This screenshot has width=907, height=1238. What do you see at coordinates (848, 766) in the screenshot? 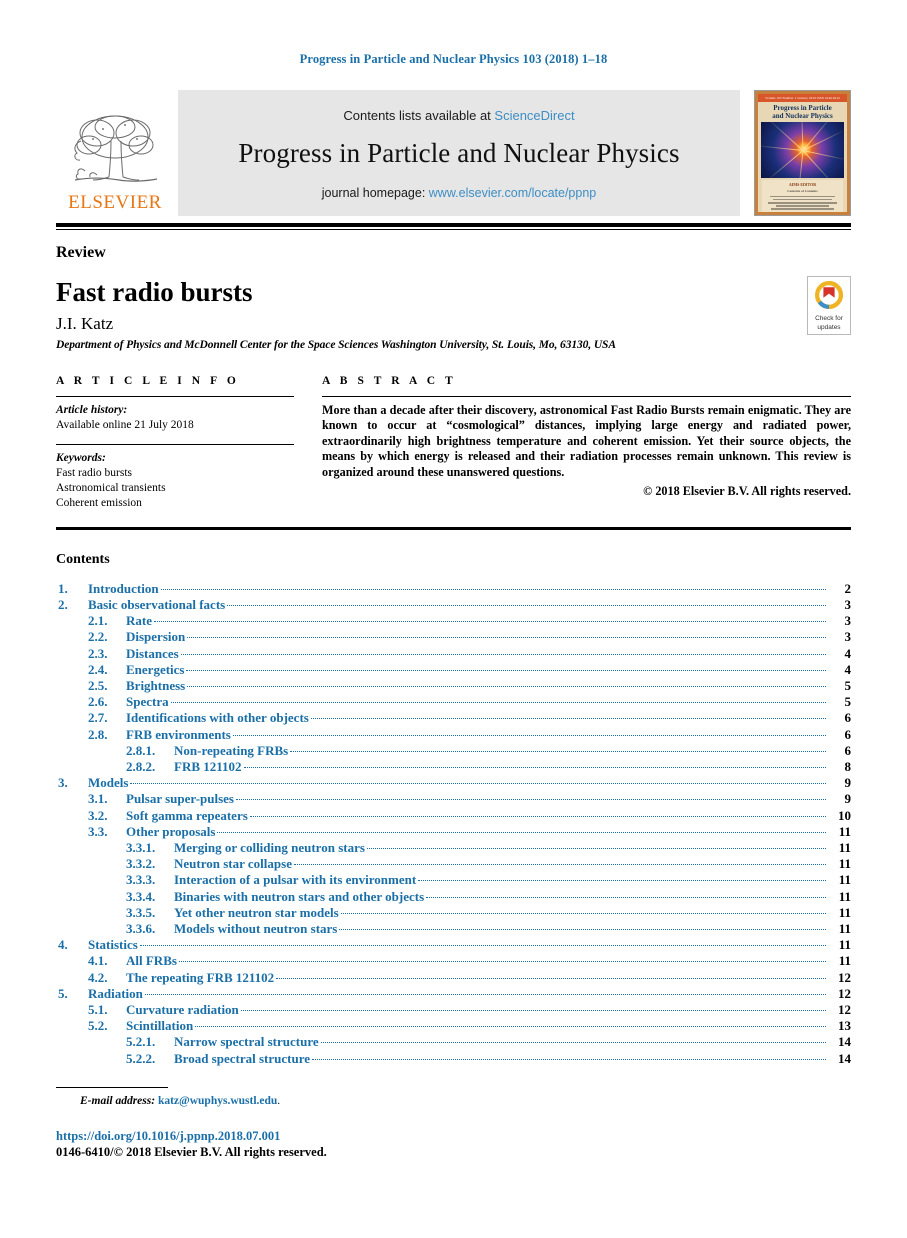
I see `toc-page-number: 8` at bounding box center [848, 766].